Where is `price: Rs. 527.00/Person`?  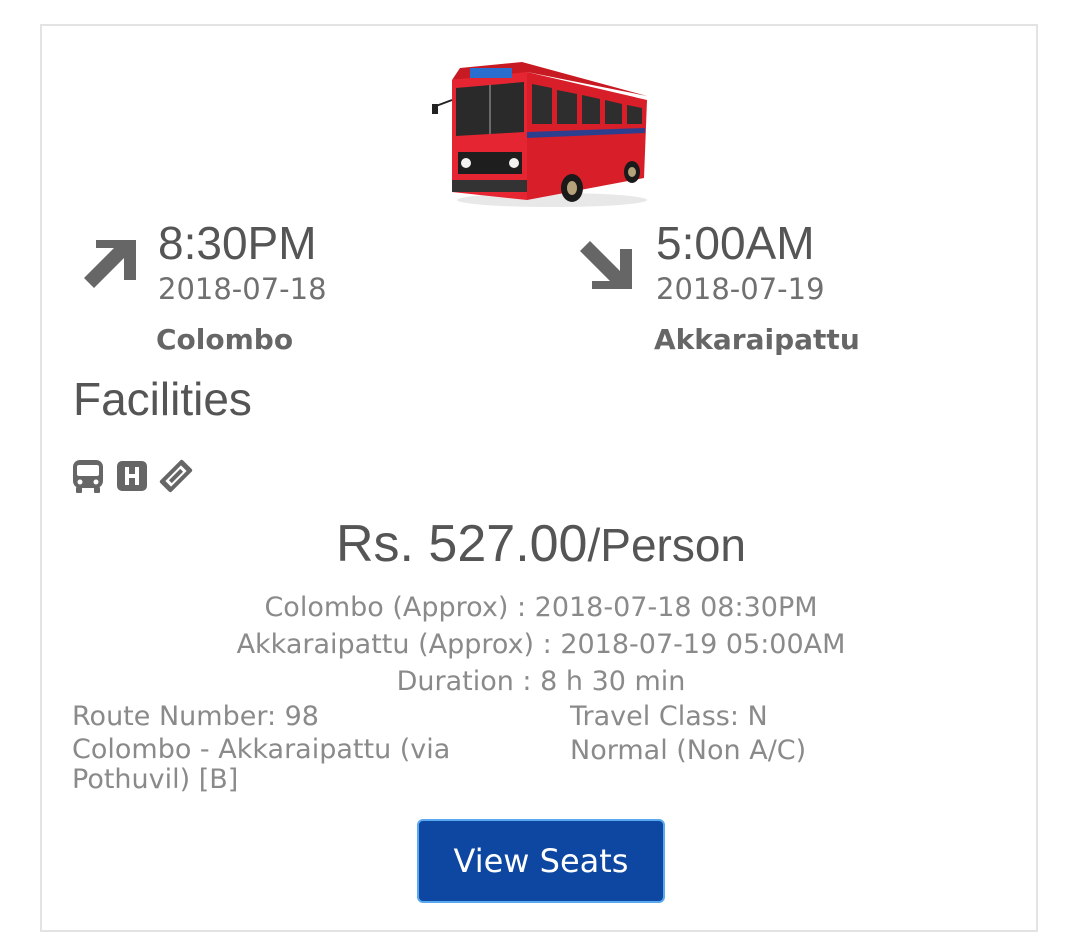
price: Rs. 527.00/Person is located at coordinates (541, 544).